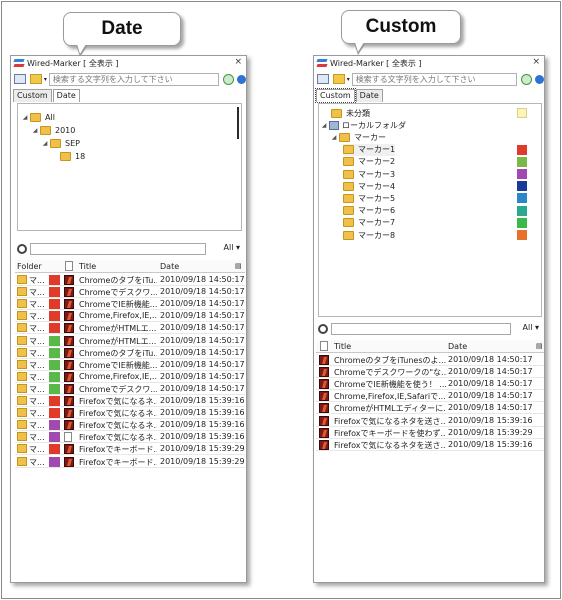  I want to click on tree-item-10: マーカー8, so click(369, 235).